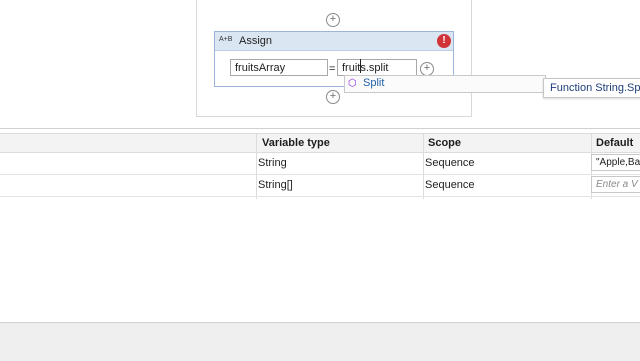 The width and height of the screenshot is (640, 361). Describe the element at coordinates (333, 97) in the screenshot. I see `add-activity-bottom-icon: +` at that location.